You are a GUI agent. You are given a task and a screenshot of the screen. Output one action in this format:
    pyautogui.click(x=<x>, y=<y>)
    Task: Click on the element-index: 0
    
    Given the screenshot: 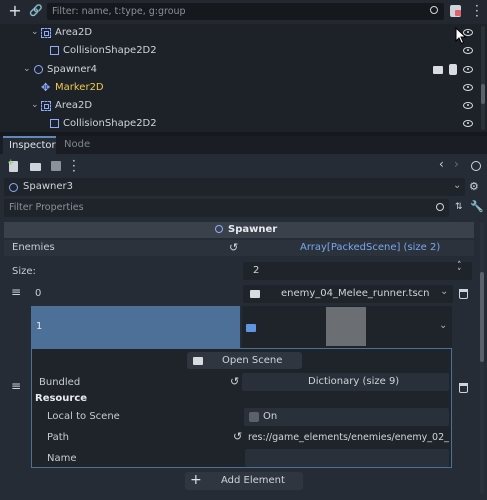 What is the action you would take?
    pyautogui.click(x=38, y=293)
    